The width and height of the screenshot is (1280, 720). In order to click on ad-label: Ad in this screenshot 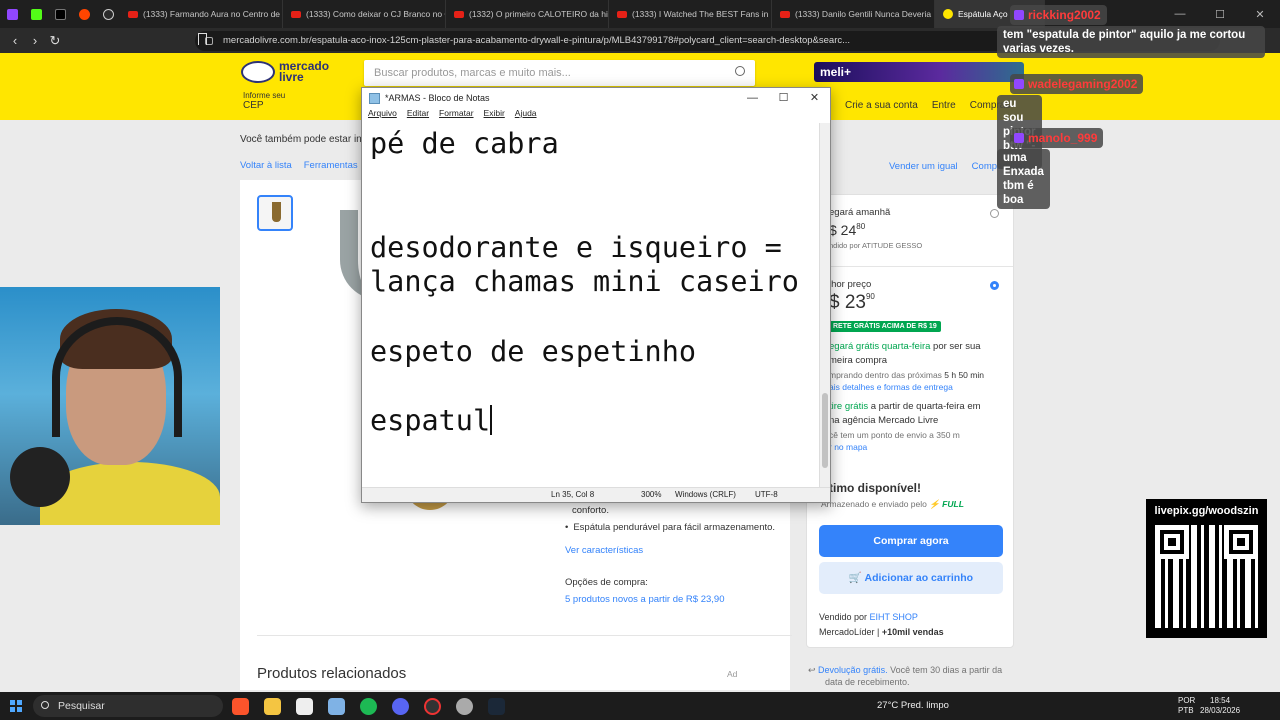, I will do `click(732, 674)`.